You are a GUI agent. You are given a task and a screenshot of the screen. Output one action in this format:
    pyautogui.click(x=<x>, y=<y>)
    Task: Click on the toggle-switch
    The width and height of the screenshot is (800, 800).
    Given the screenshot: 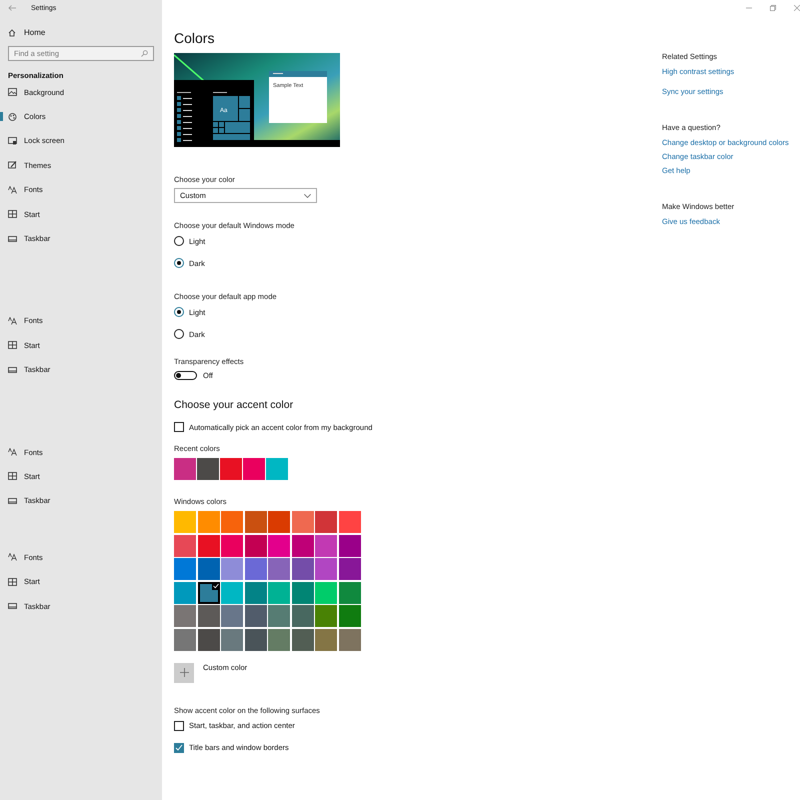 What is the action you would take?
    pyautogui.click(x=185, y=375)
    